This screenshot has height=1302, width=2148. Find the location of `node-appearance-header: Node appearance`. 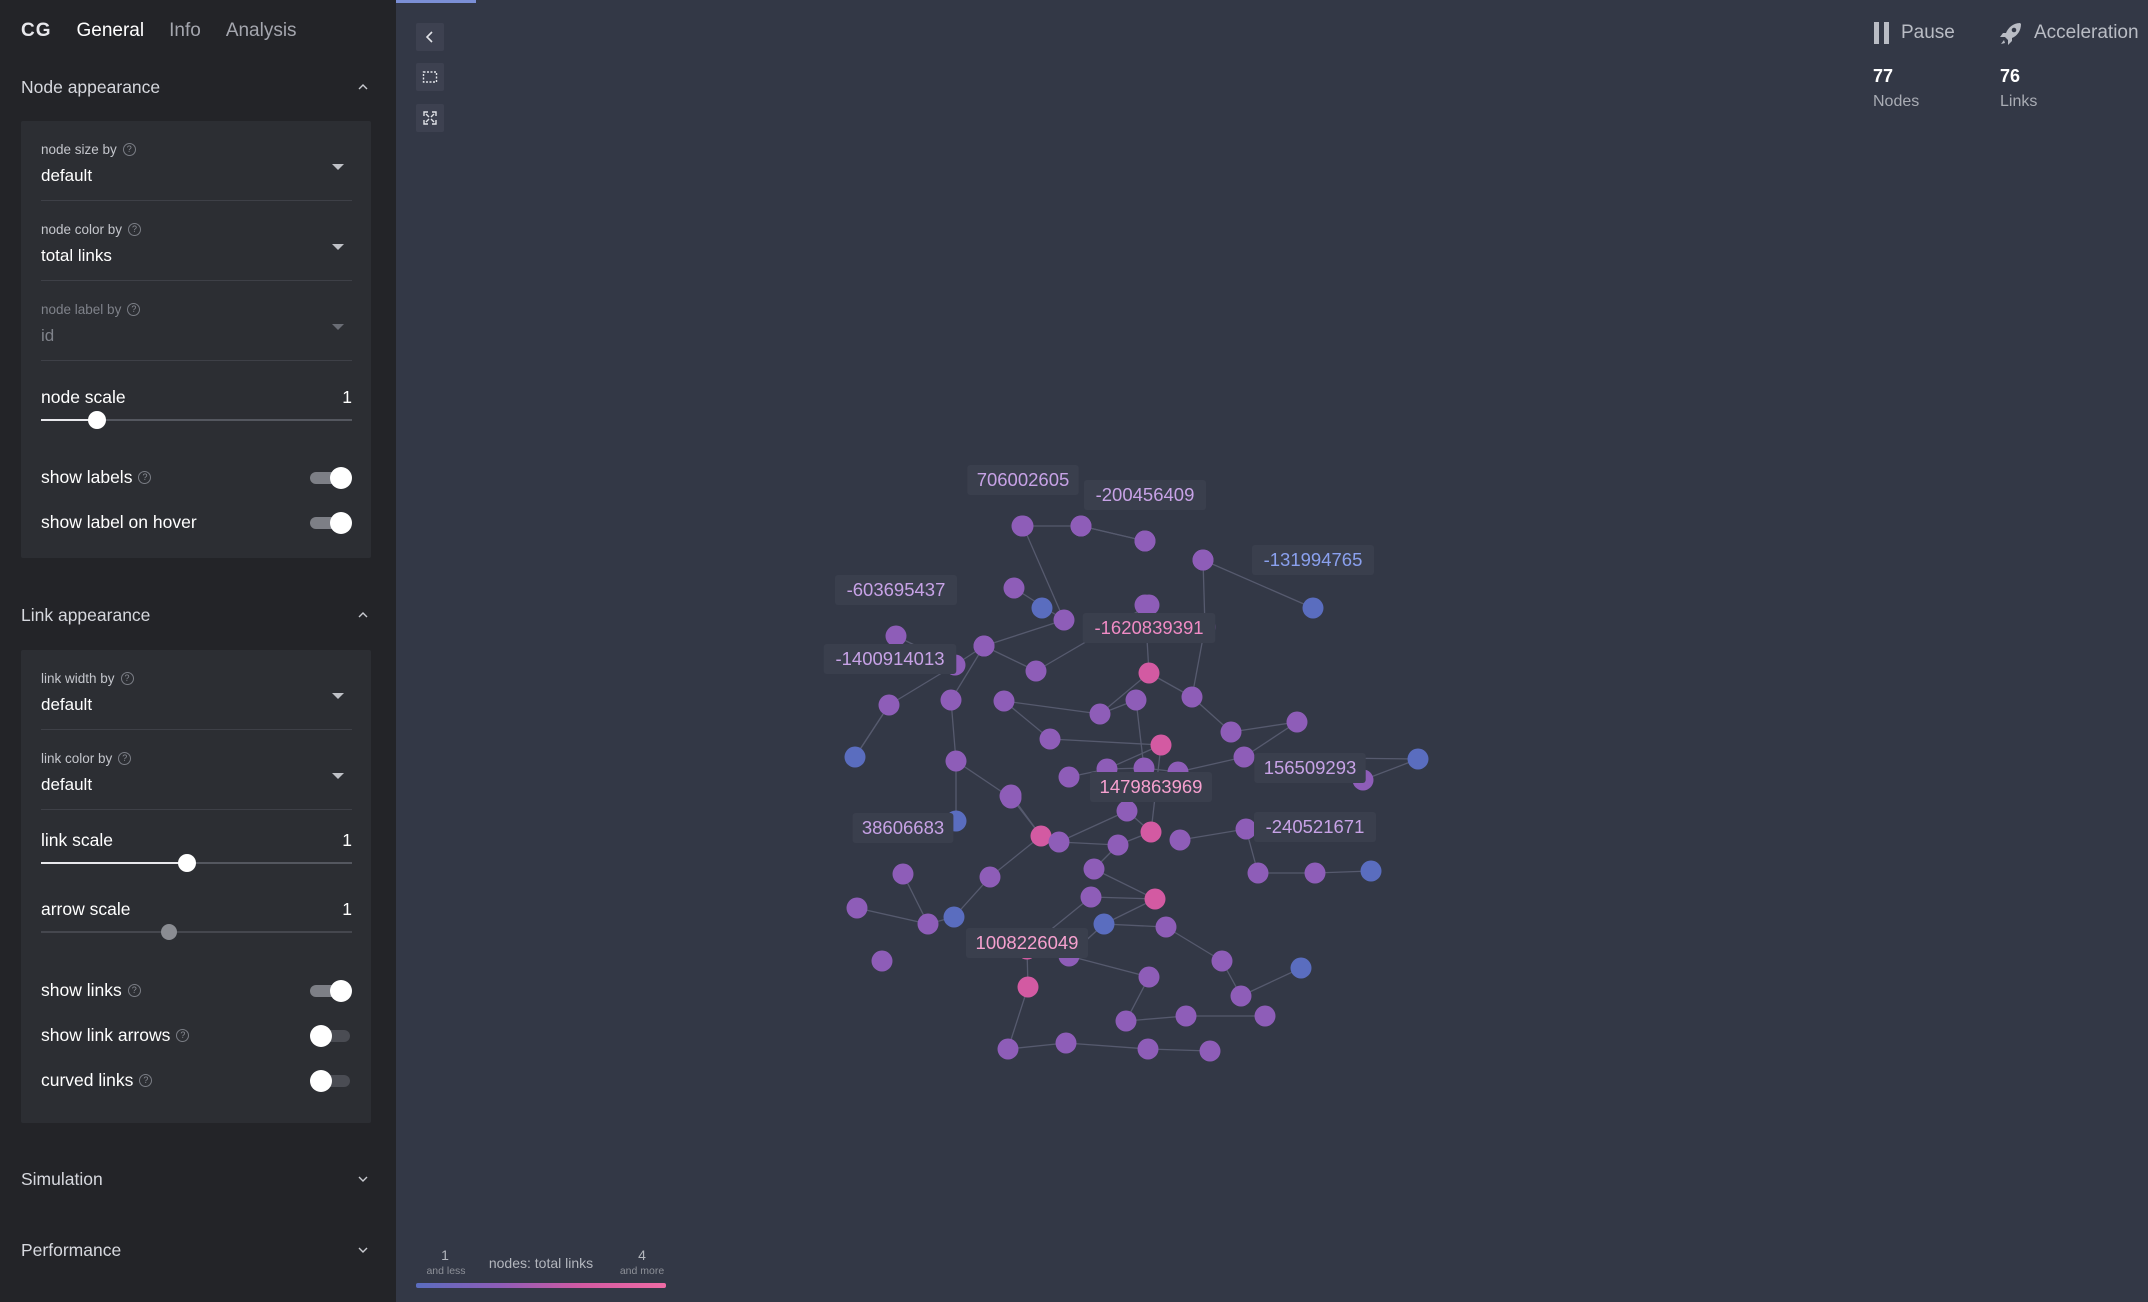

node-appearance-header: Node appearance is located at coordinates (196, 87).